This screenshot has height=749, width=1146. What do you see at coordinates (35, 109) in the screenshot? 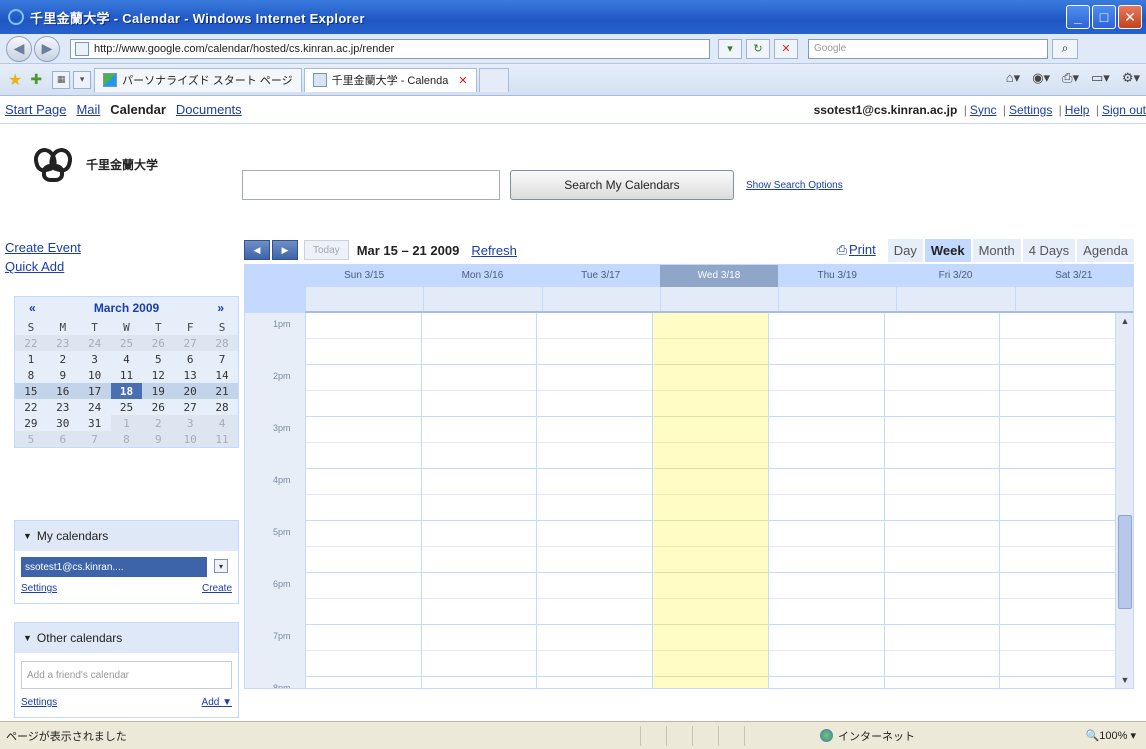
I see `nav-start-page: Start Page` at bounding box center [35, 109].